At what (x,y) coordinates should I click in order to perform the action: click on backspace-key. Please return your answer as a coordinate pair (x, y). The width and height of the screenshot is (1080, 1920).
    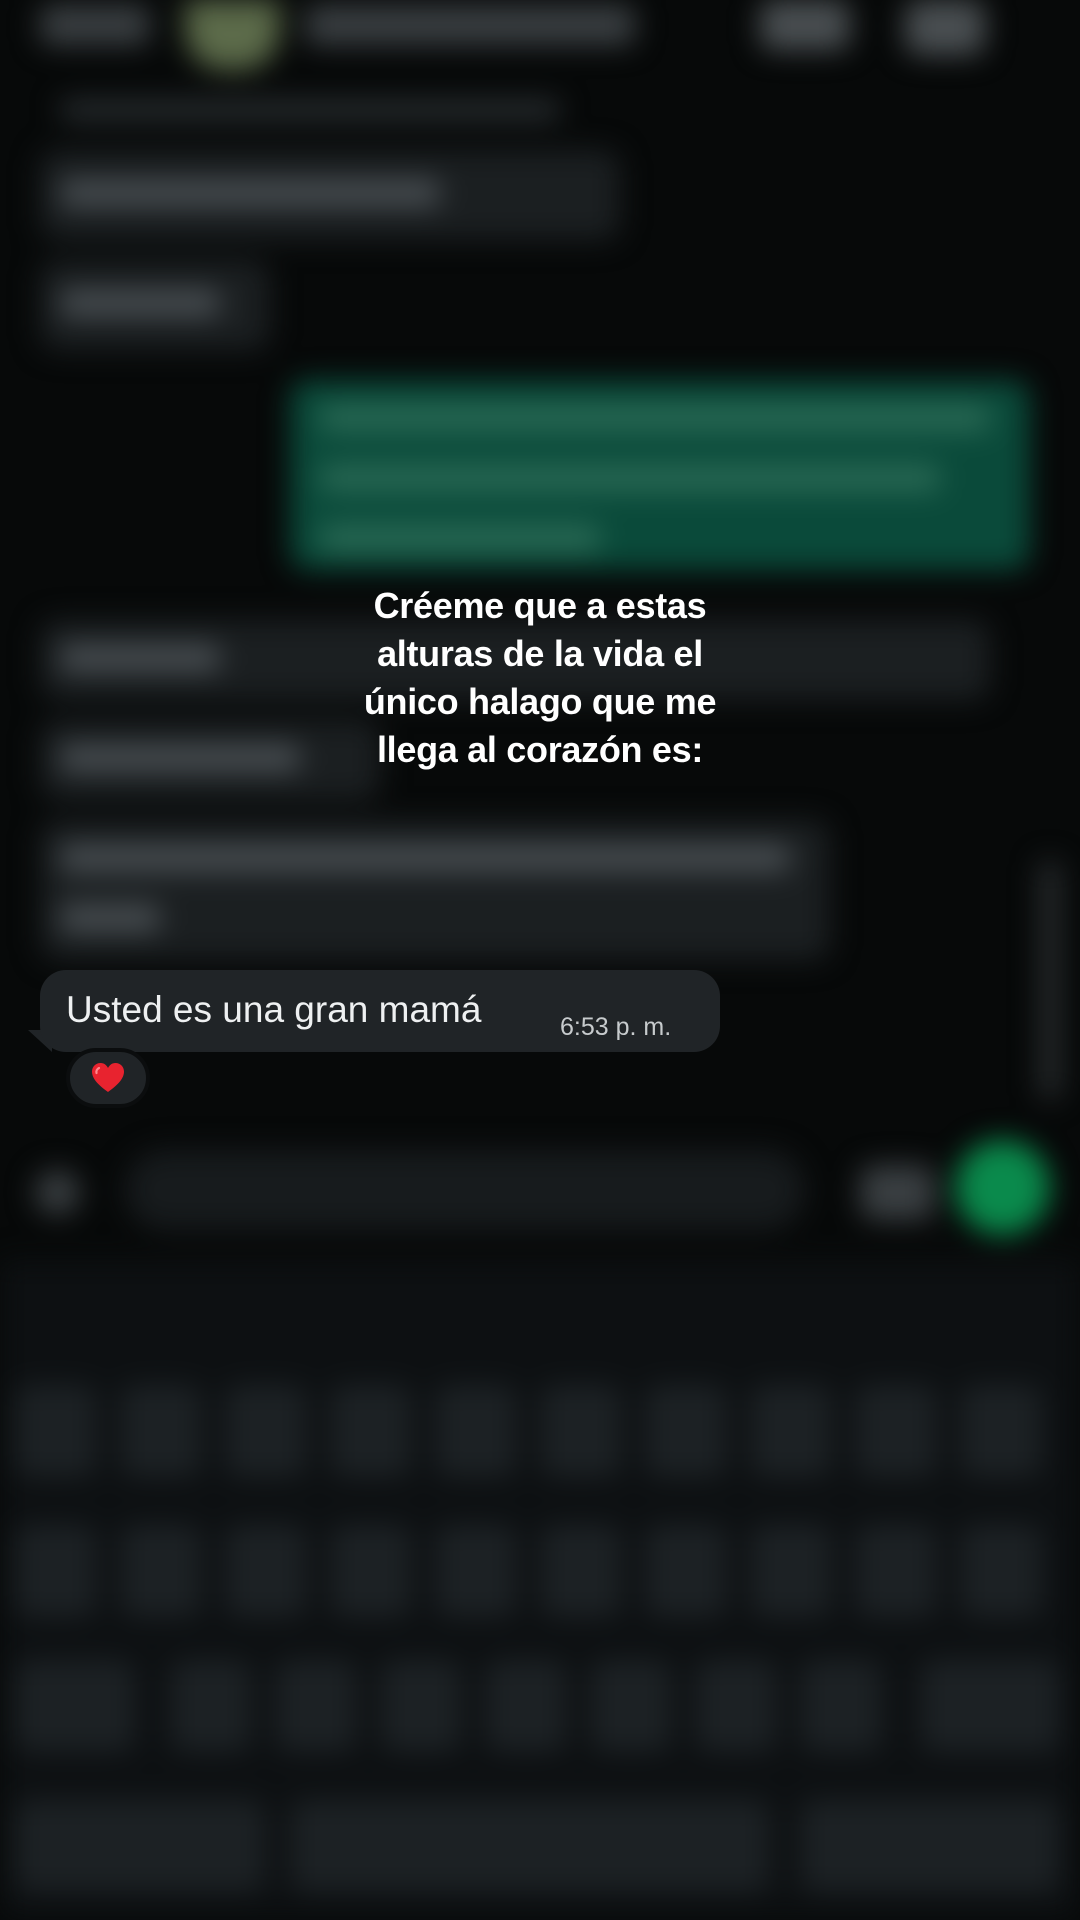
    Looking at the image, I should click on (990, 1706).